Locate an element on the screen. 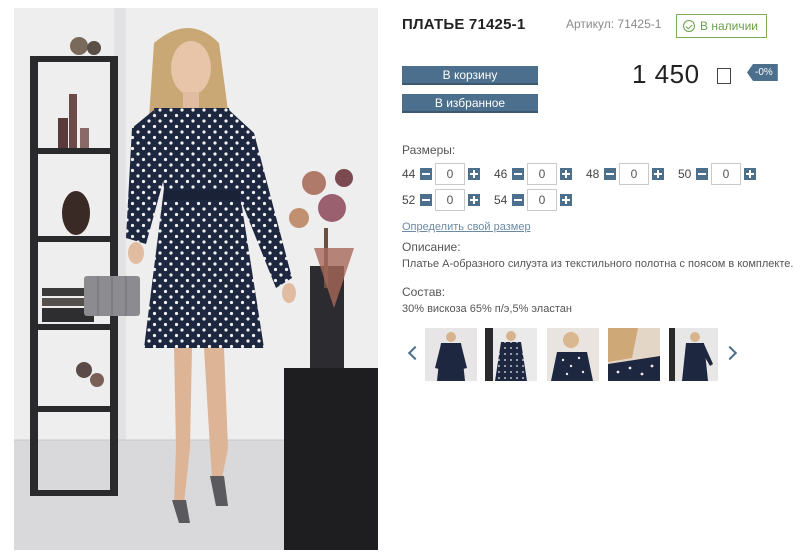 This screenshot has width=800, height=552. sizes-label: Размеры: is located at coordinates (429, 150).